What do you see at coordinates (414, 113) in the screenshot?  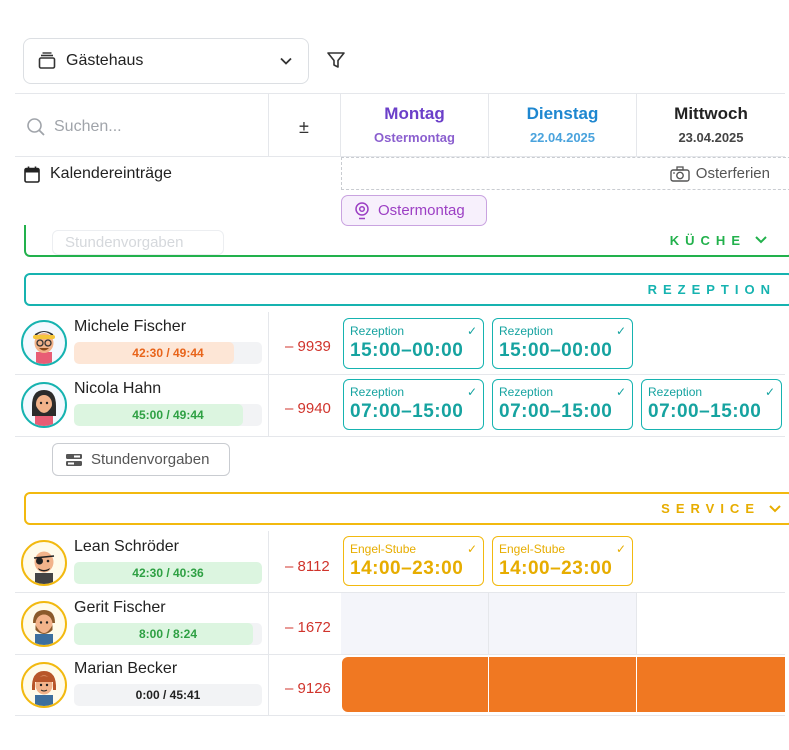 I see `day-name: Montag` at bounding box center [414, 113].